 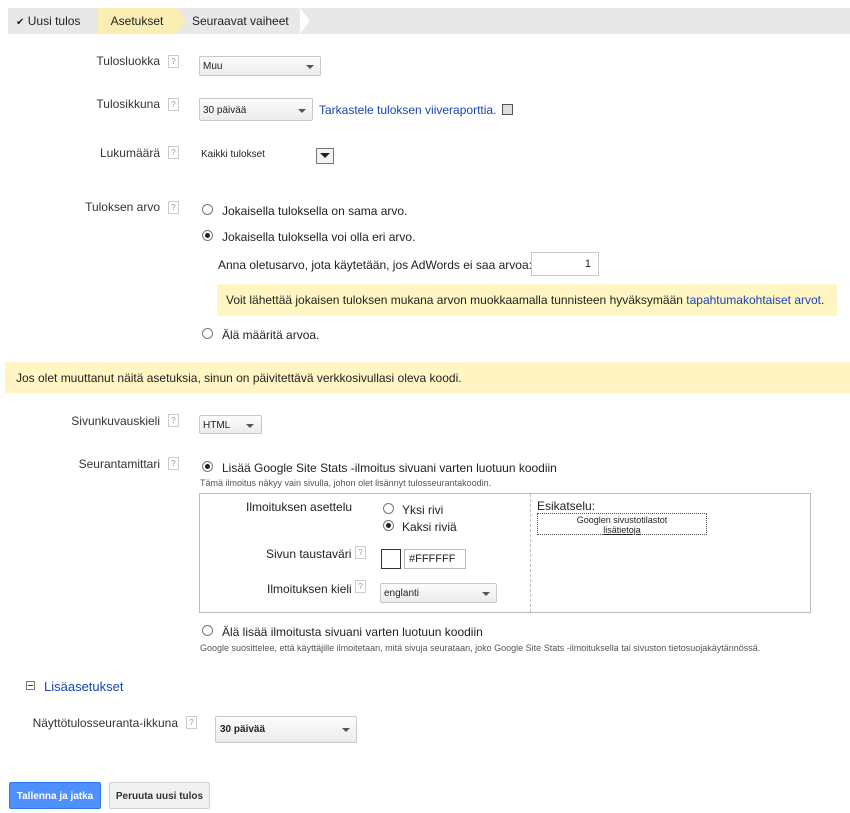 I want to click on count-dropdown-button, so click(x=325, y=156).